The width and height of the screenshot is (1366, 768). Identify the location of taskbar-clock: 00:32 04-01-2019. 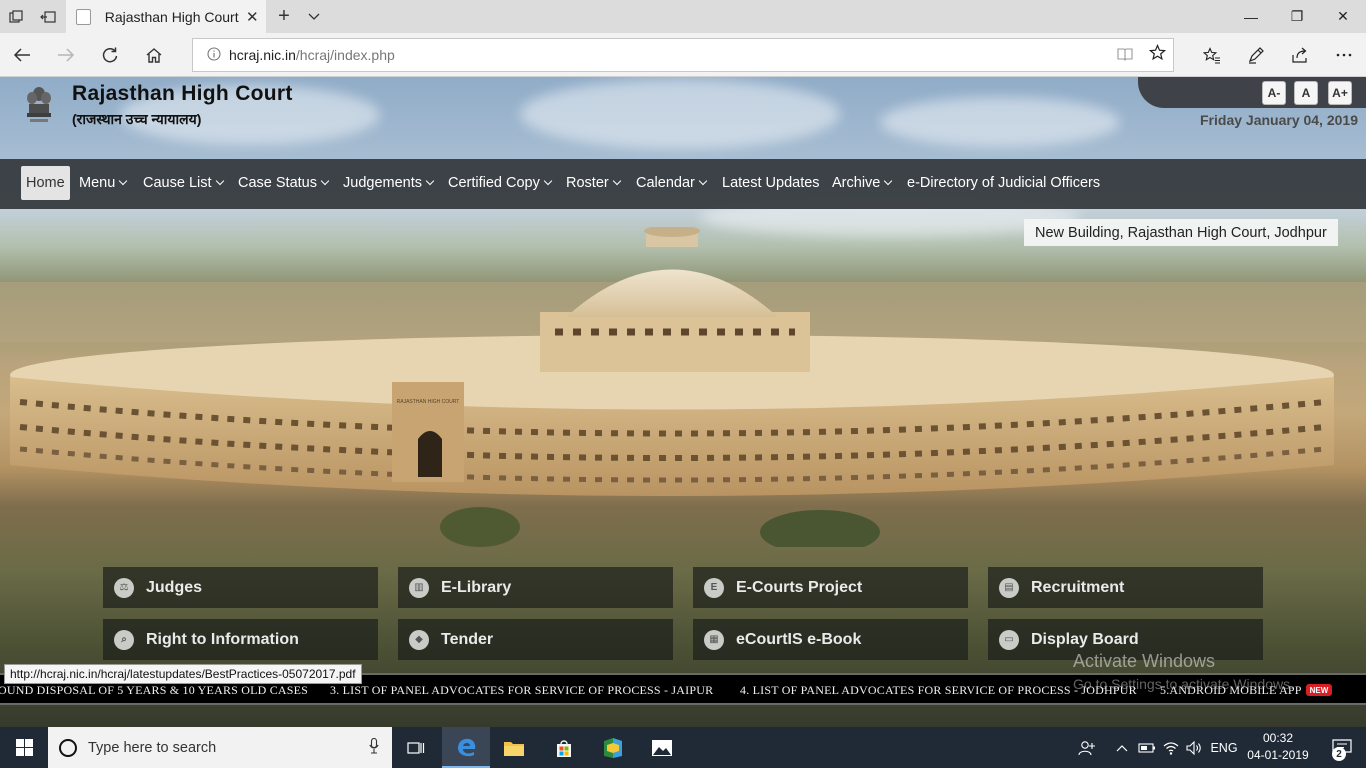
(1278, 747).